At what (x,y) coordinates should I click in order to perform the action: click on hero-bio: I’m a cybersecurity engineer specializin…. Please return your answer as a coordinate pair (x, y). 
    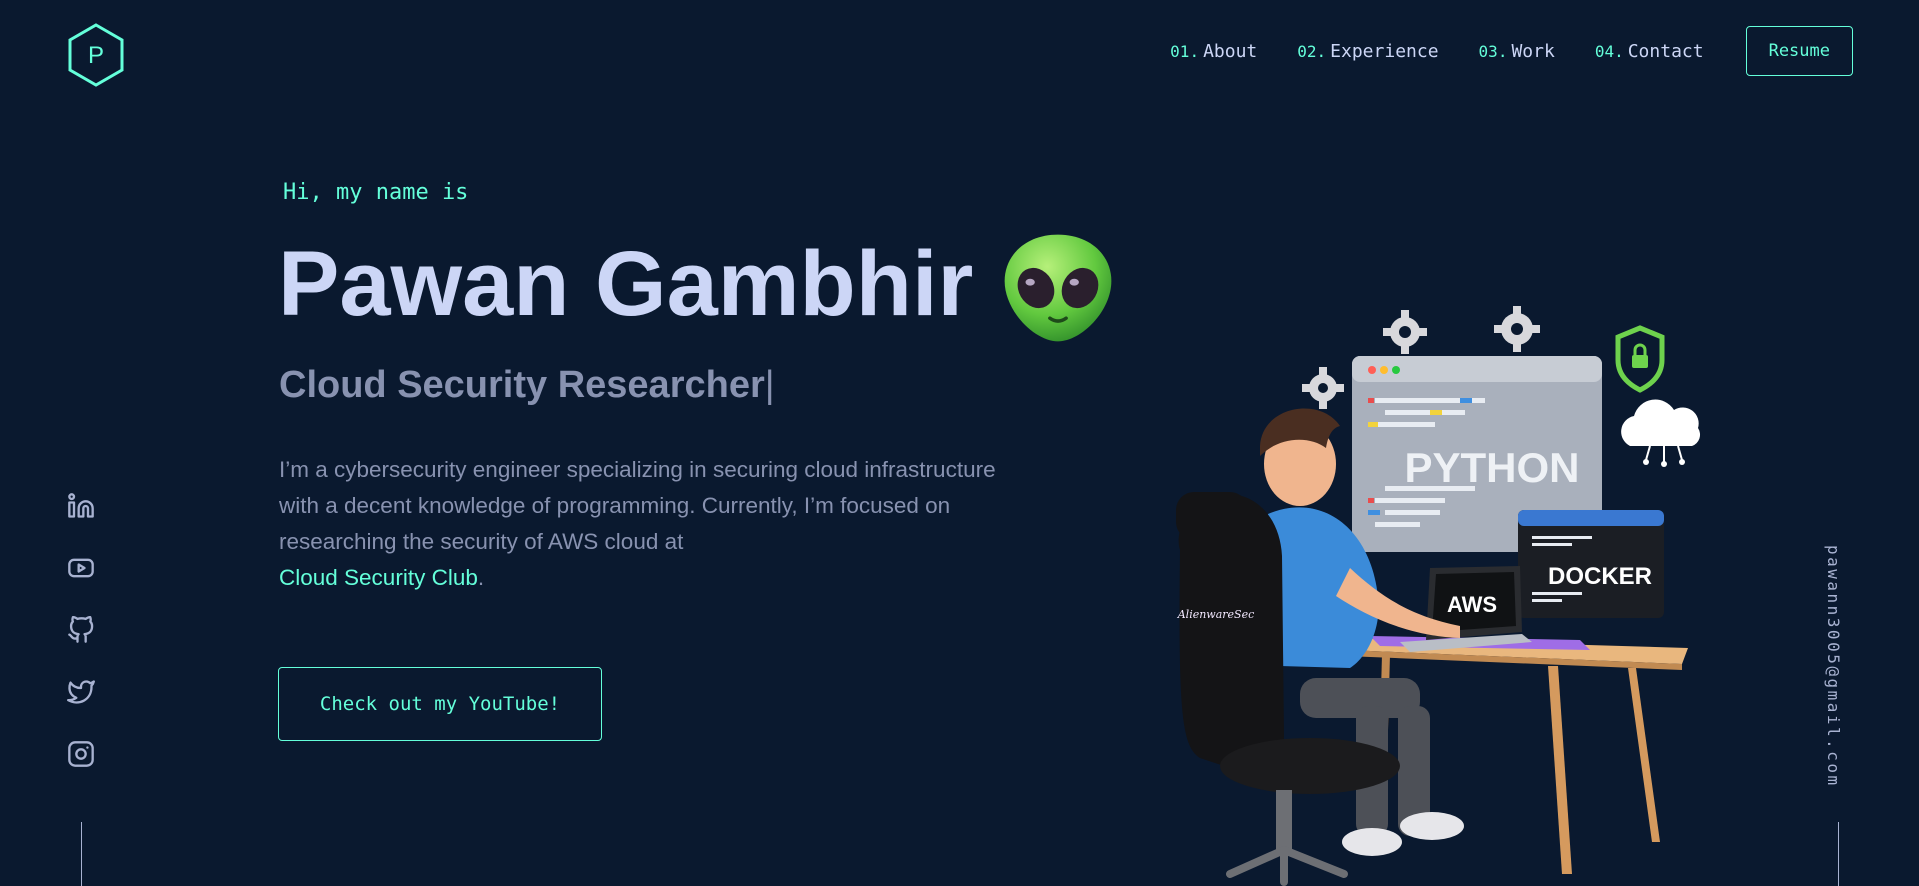
    Looking at the image, I should click on (659, 524).